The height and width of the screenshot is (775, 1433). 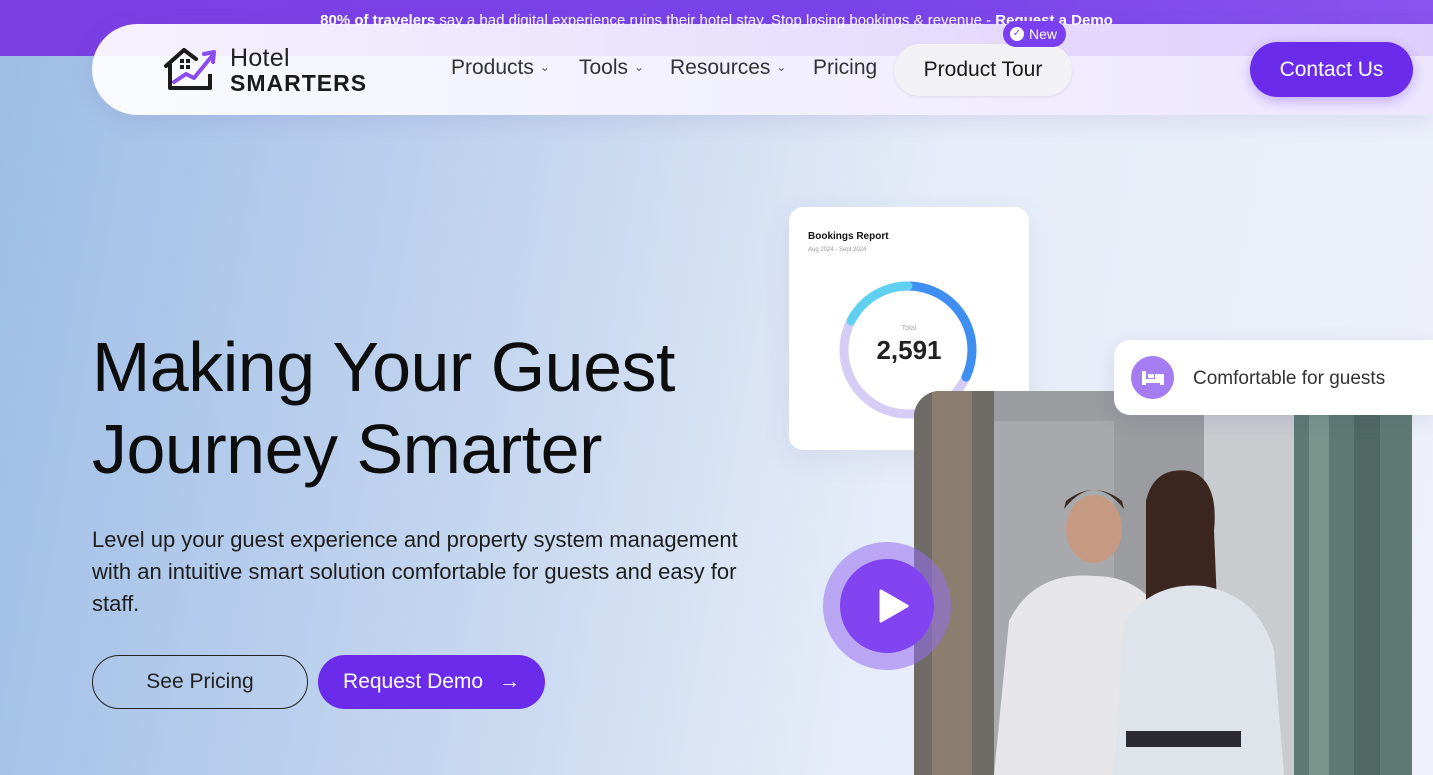 What do you see at coordinates (848, 236) in the screenshot?
I see `report-title: Bookings Report` at bounding box center [848, 236].